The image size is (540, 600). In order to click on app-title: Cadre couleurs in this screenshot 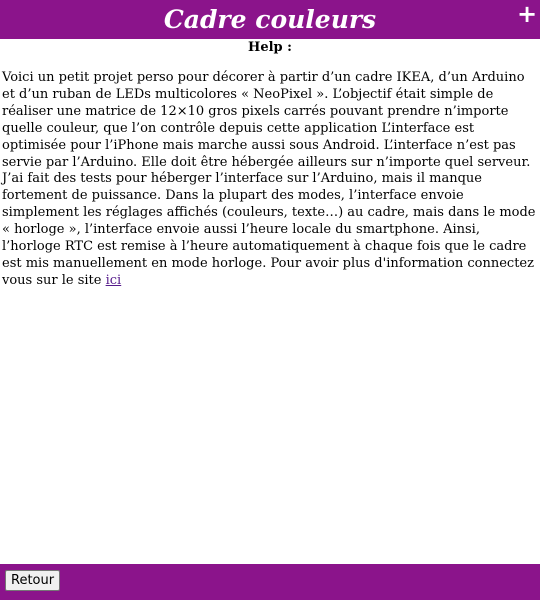, I will do `click(270, 19)`.